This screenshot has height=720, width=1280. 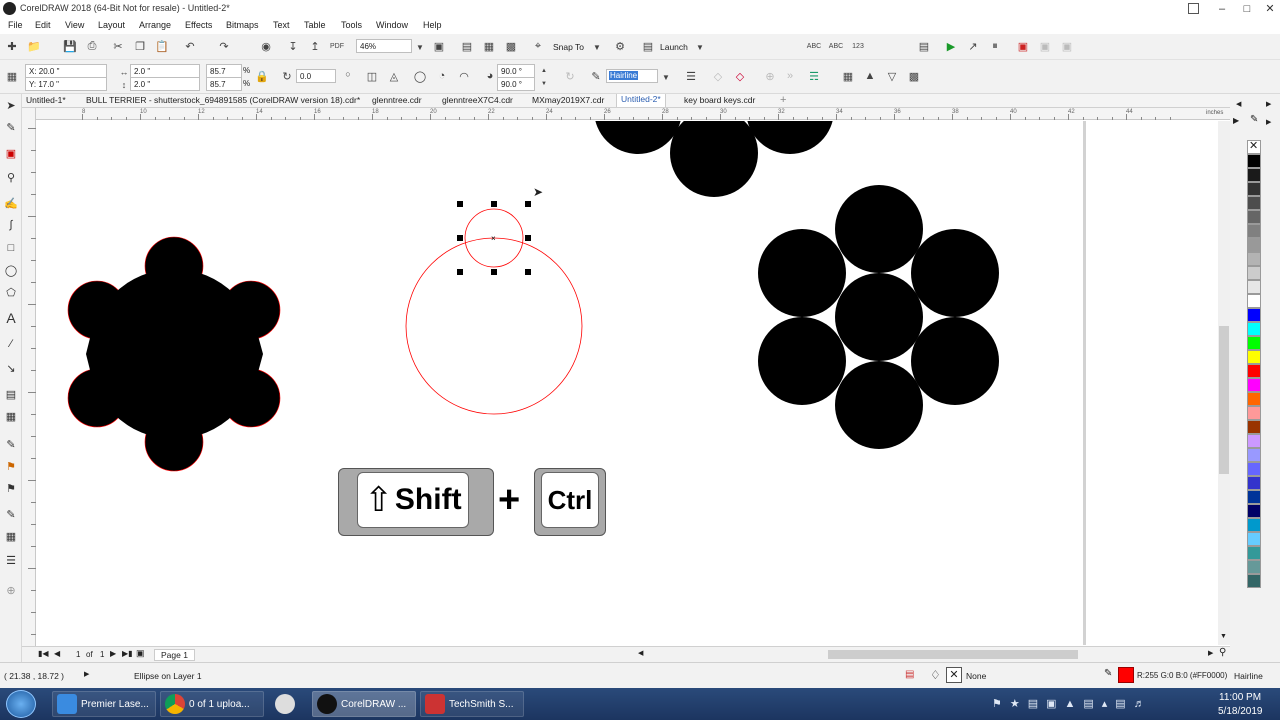 What do you see at coordinates (1224, 400) in the screenshot?
I see `vertical-scroll-thumb` at bounding box center [1224, 400].